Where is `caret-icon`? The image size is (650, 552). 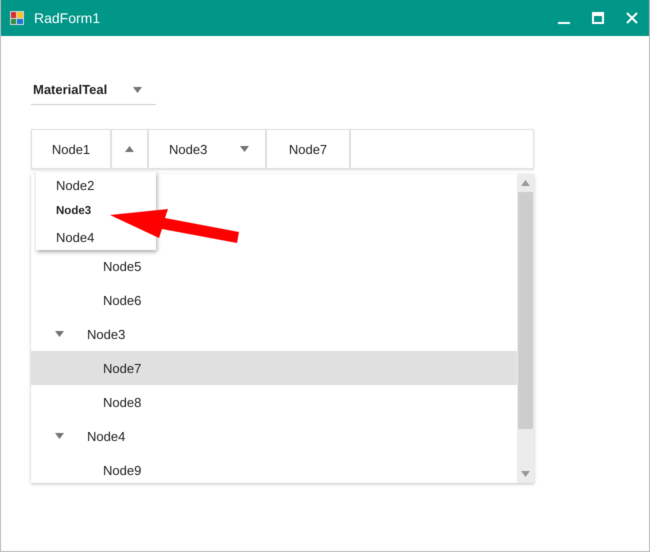 caret-icon is located at coordinates (137, 89).